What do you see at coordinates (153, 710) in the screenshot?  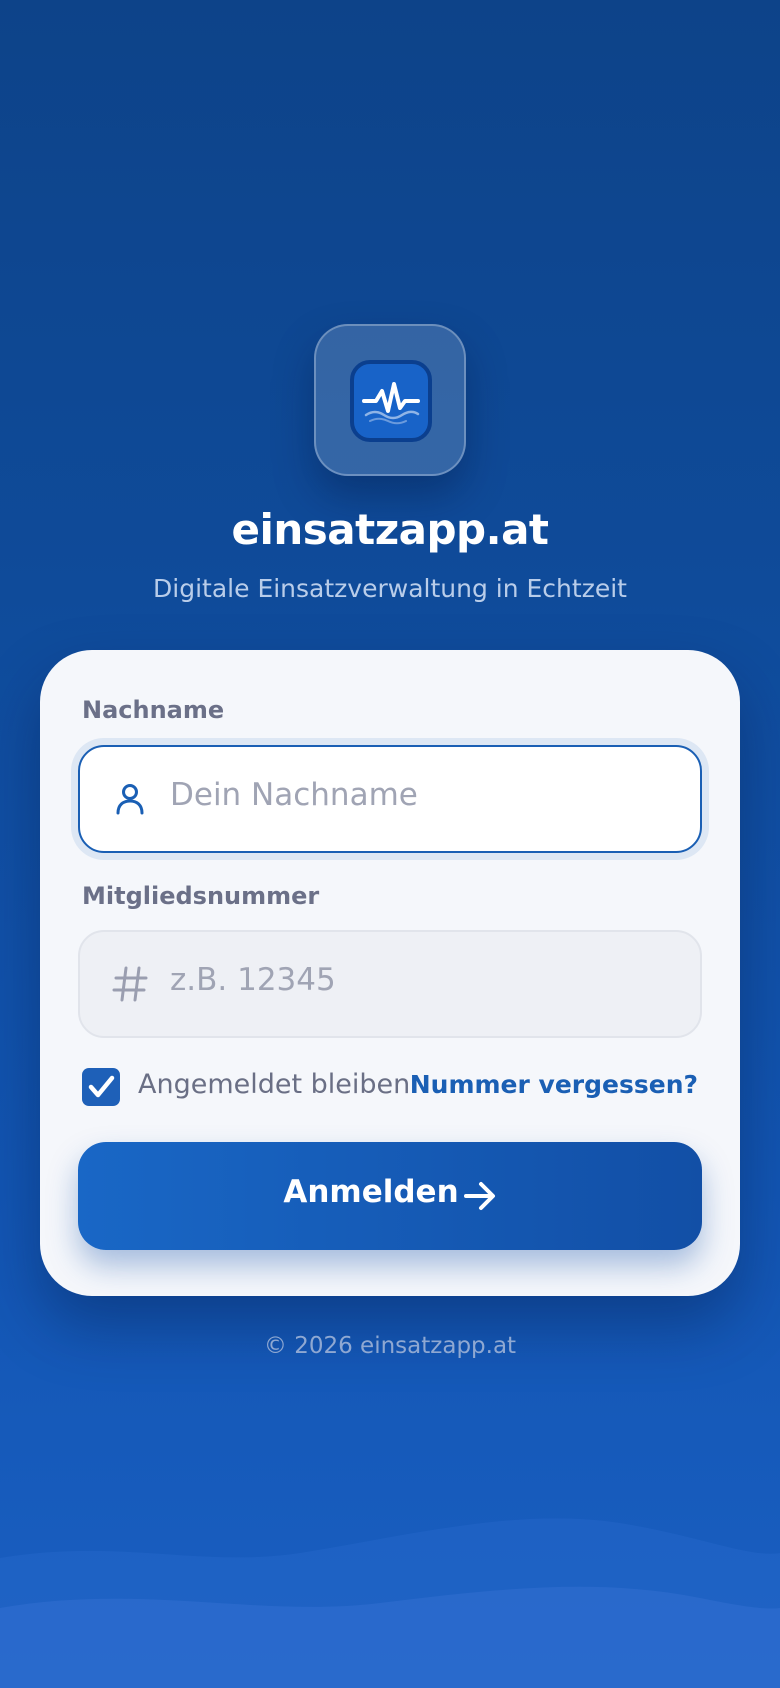 I see `lastname-label: Nachname` at bounding box center [153, 710].